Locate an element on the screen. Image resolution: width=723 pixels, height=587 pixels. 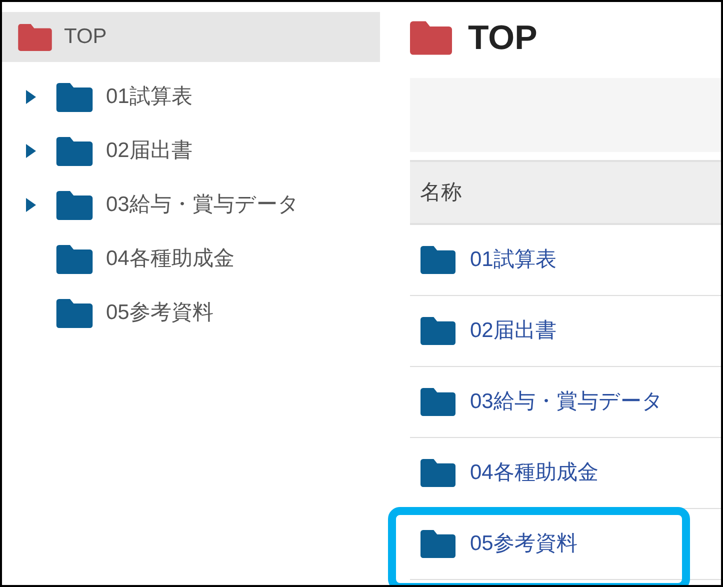
folder-link: 05参考資料 is located at coordinates (524, 544).